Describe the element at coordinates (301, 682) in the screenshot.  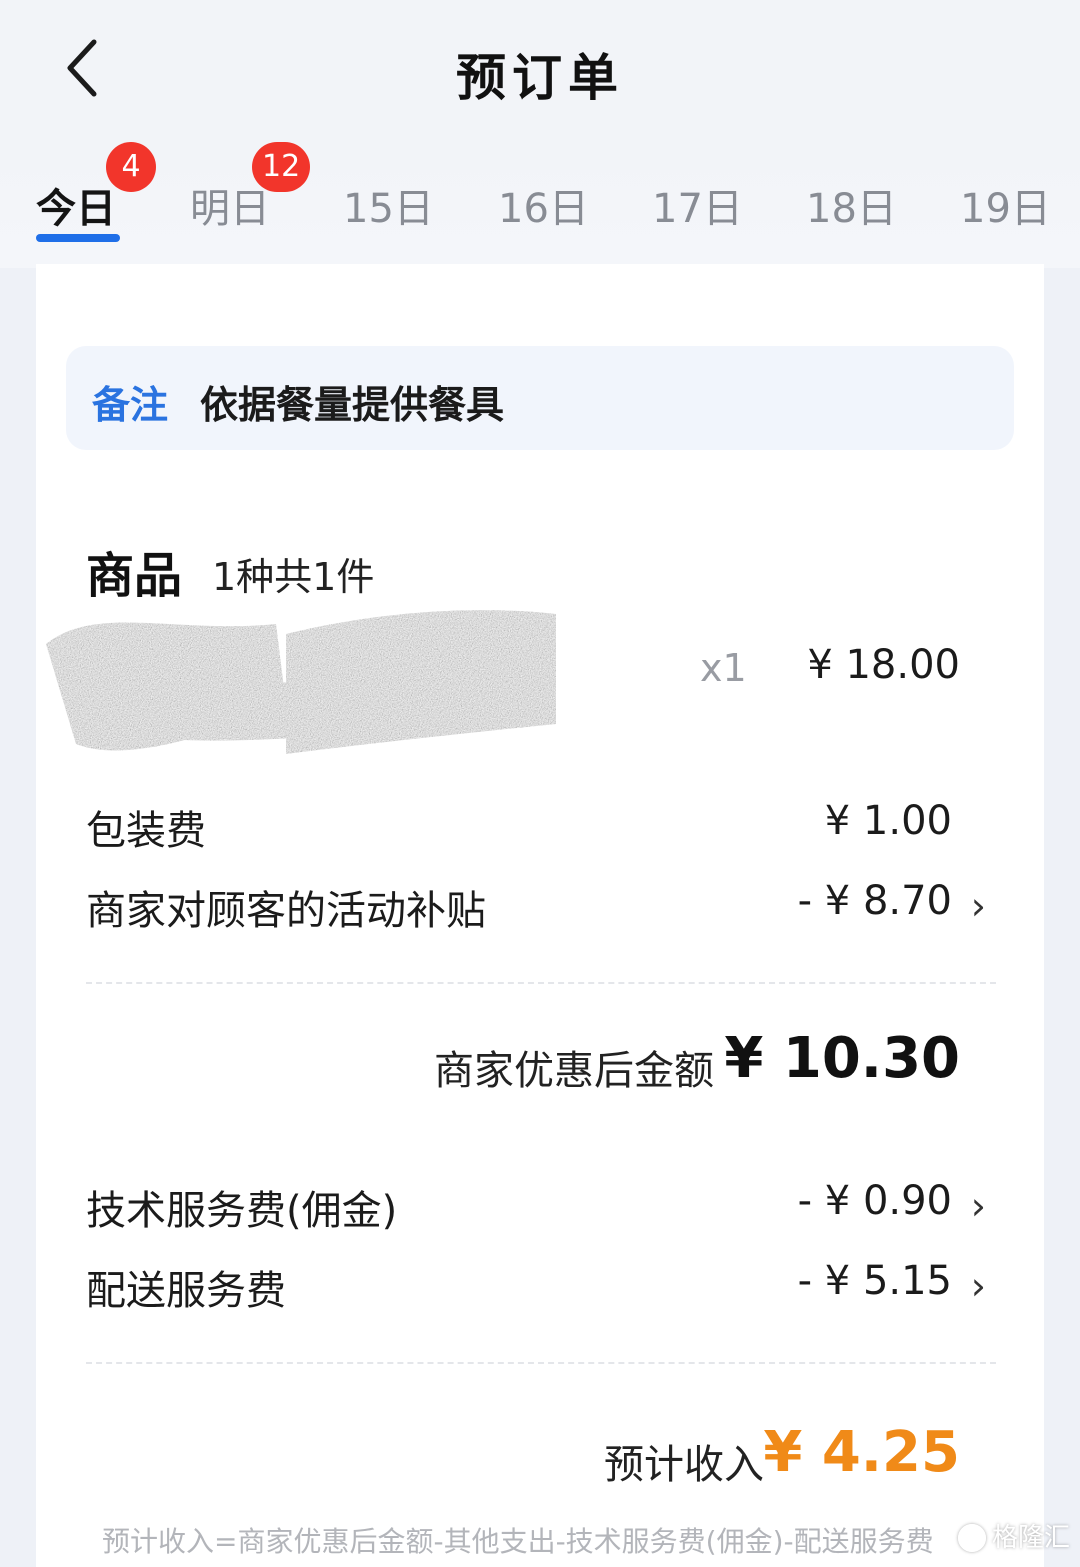
I see `redacted-item-name` at that location.